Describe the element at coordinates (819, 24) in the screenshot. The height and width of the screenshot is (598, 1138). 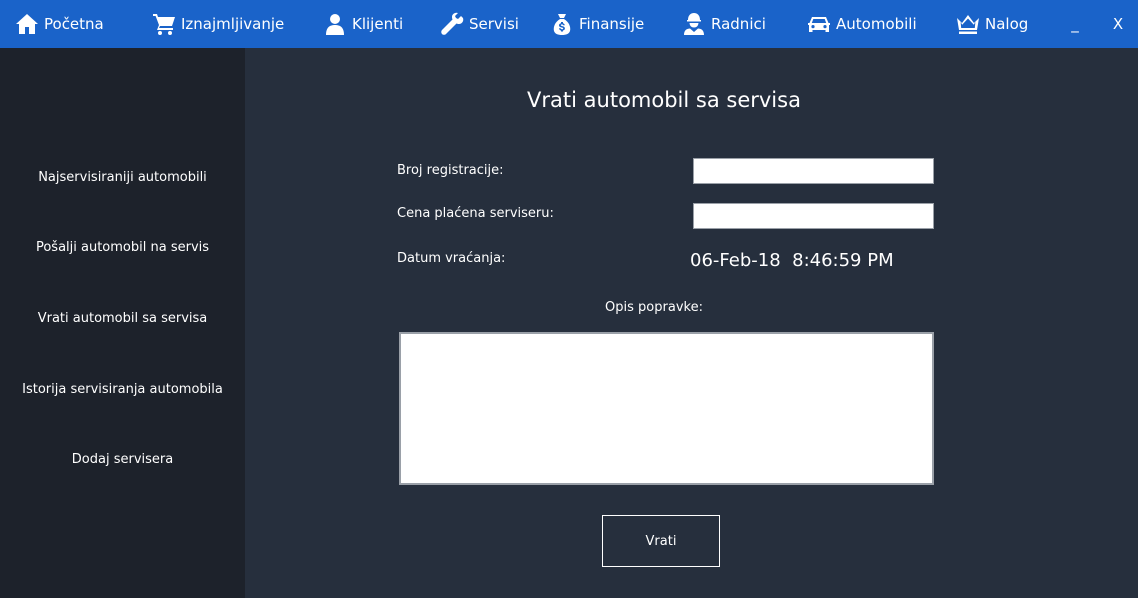
I see `car-icon` at that location.